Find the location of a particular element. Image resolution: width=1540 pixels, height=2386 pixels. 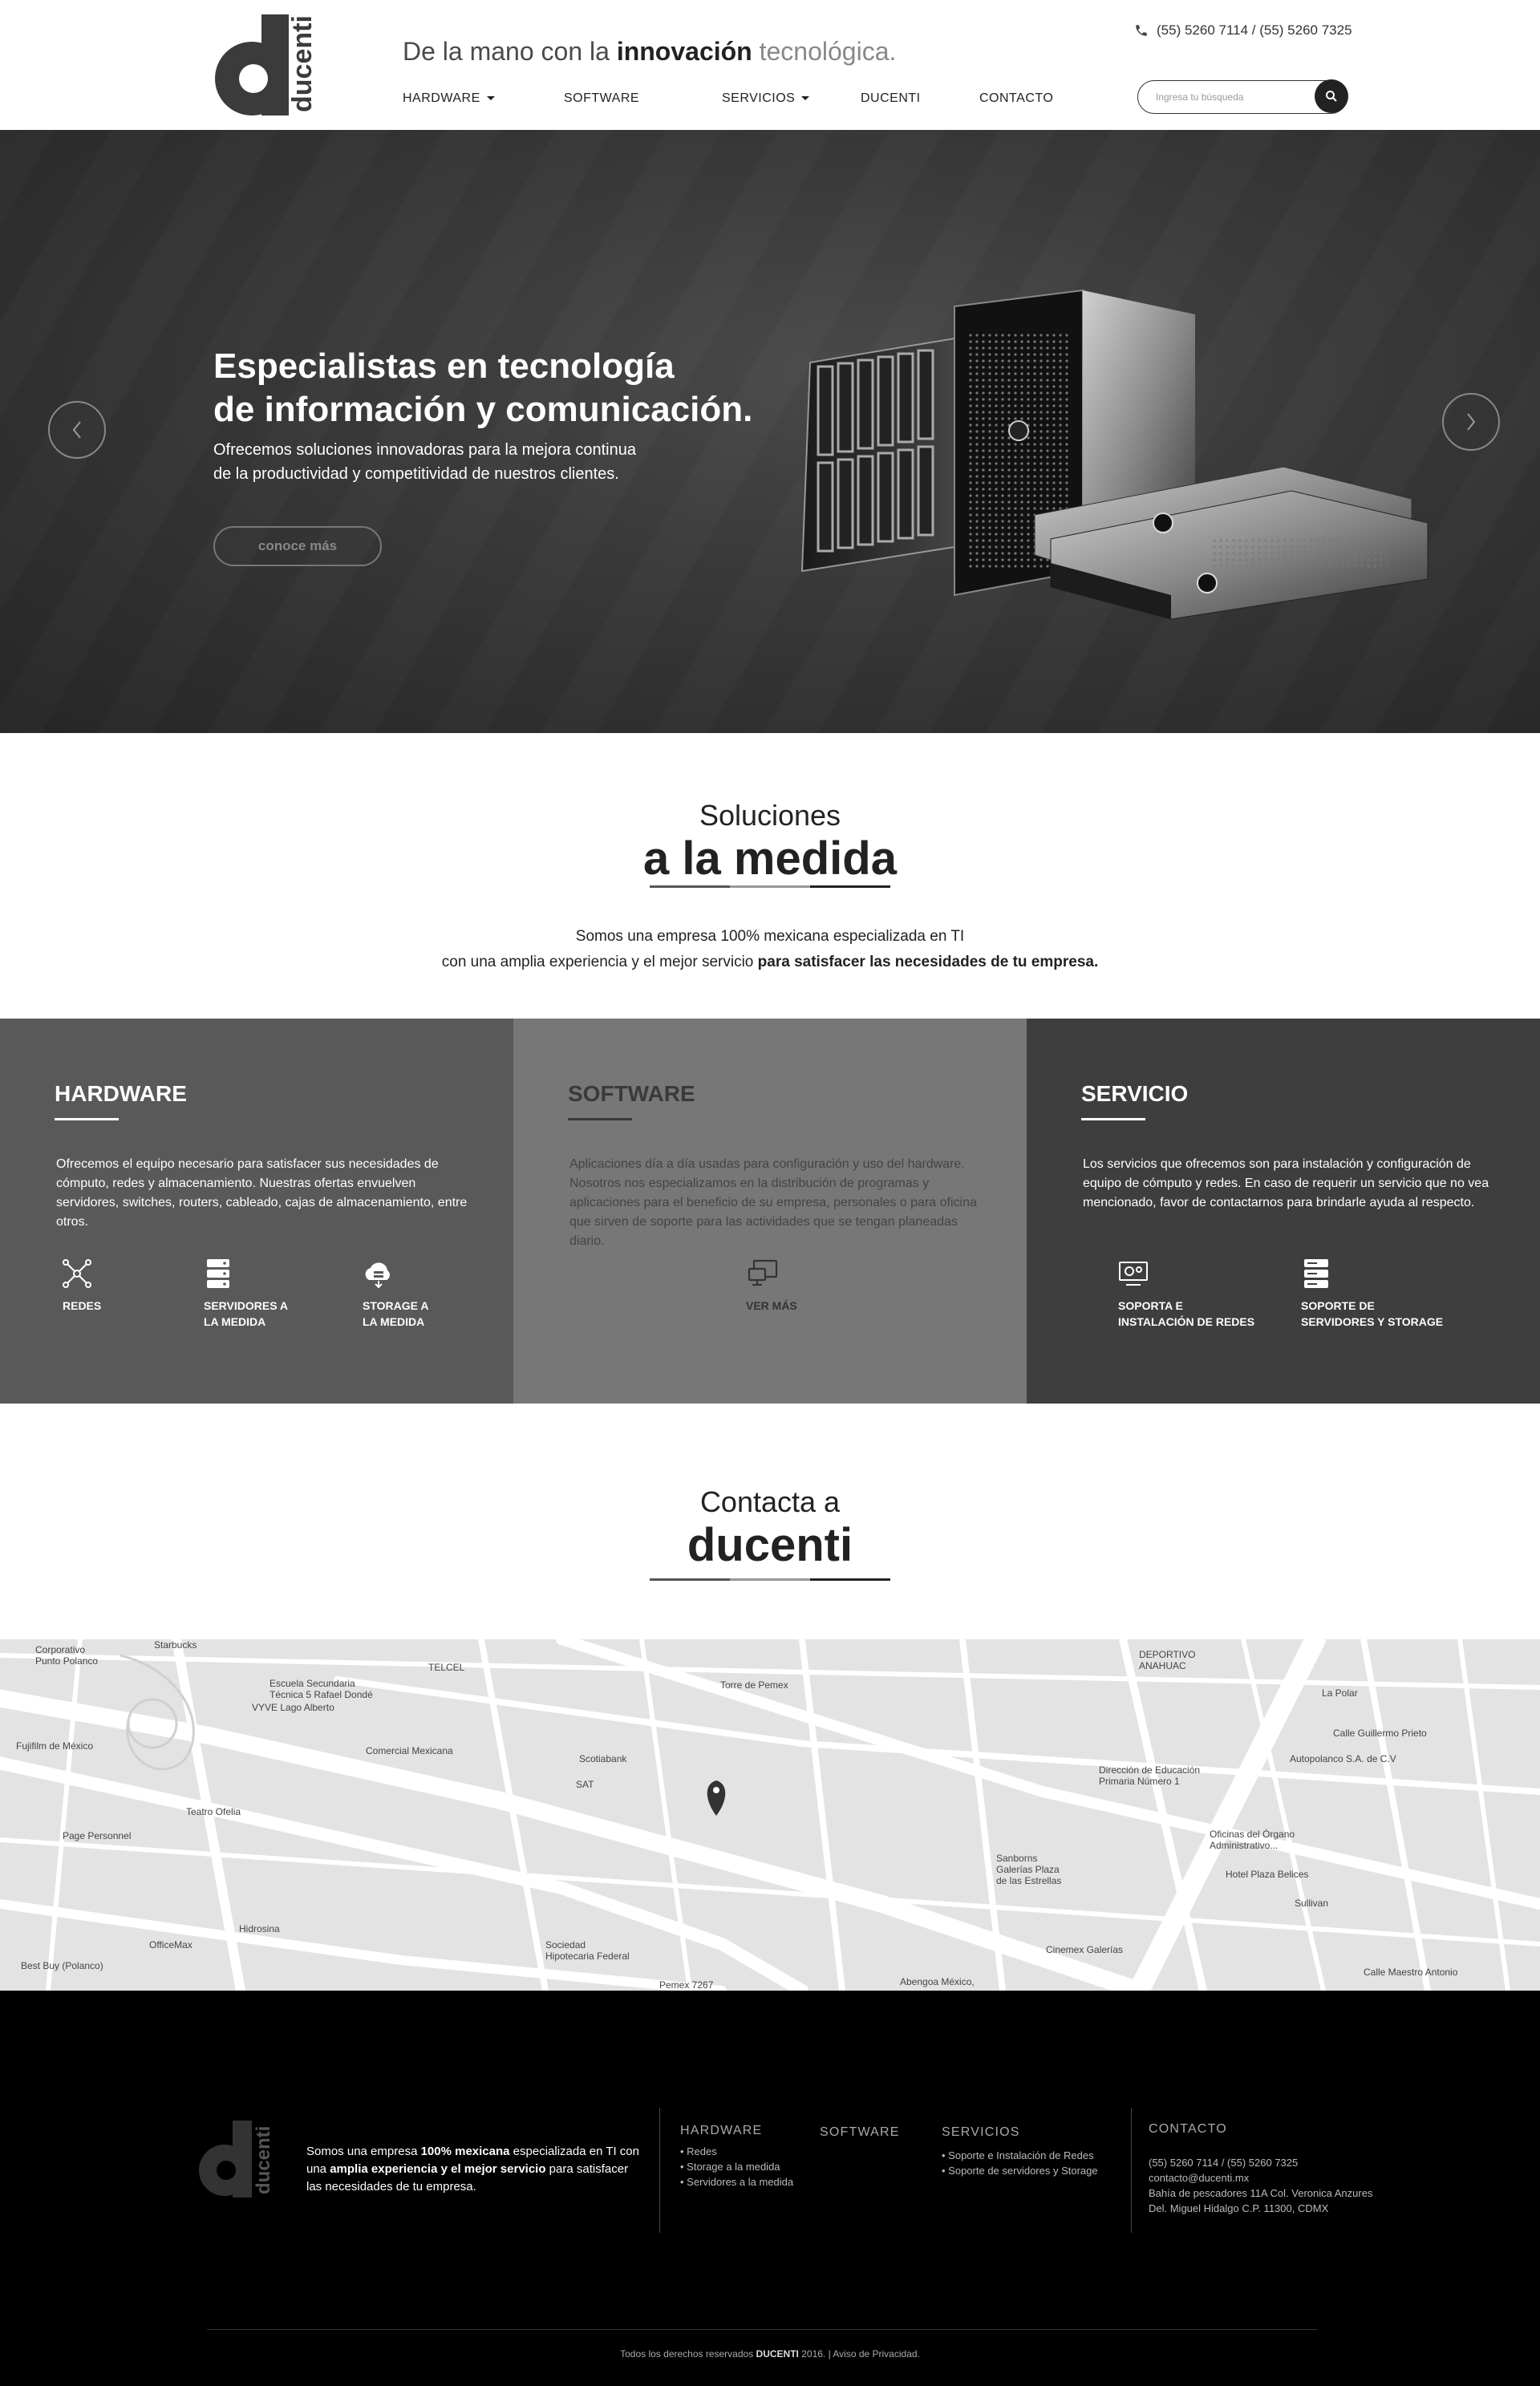

map-label: Sociedad Hipotecaria Federal is located at coordinates (587, 1951).